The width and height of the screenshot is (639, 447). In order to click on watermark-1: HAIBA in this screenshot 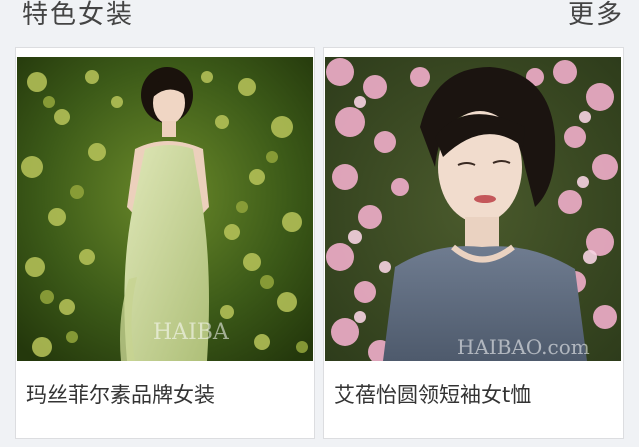, I will do `click(191, 332)`.